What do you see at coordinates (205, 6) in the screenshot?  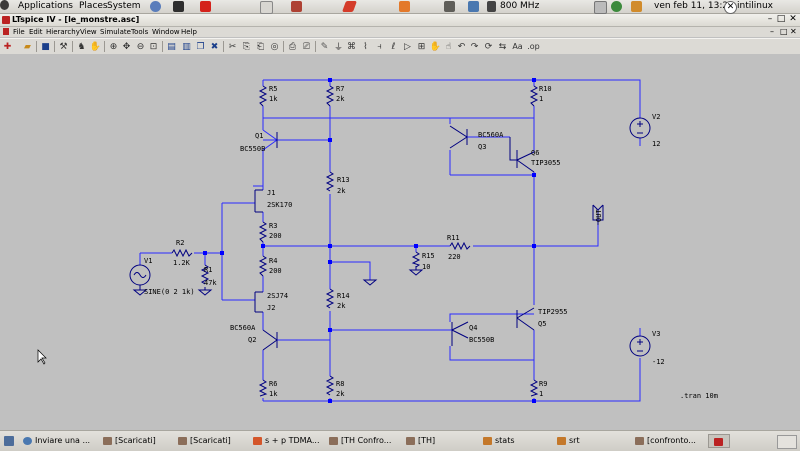 I see `filezilla-launcher-icon` at bounding box center [205, 6].